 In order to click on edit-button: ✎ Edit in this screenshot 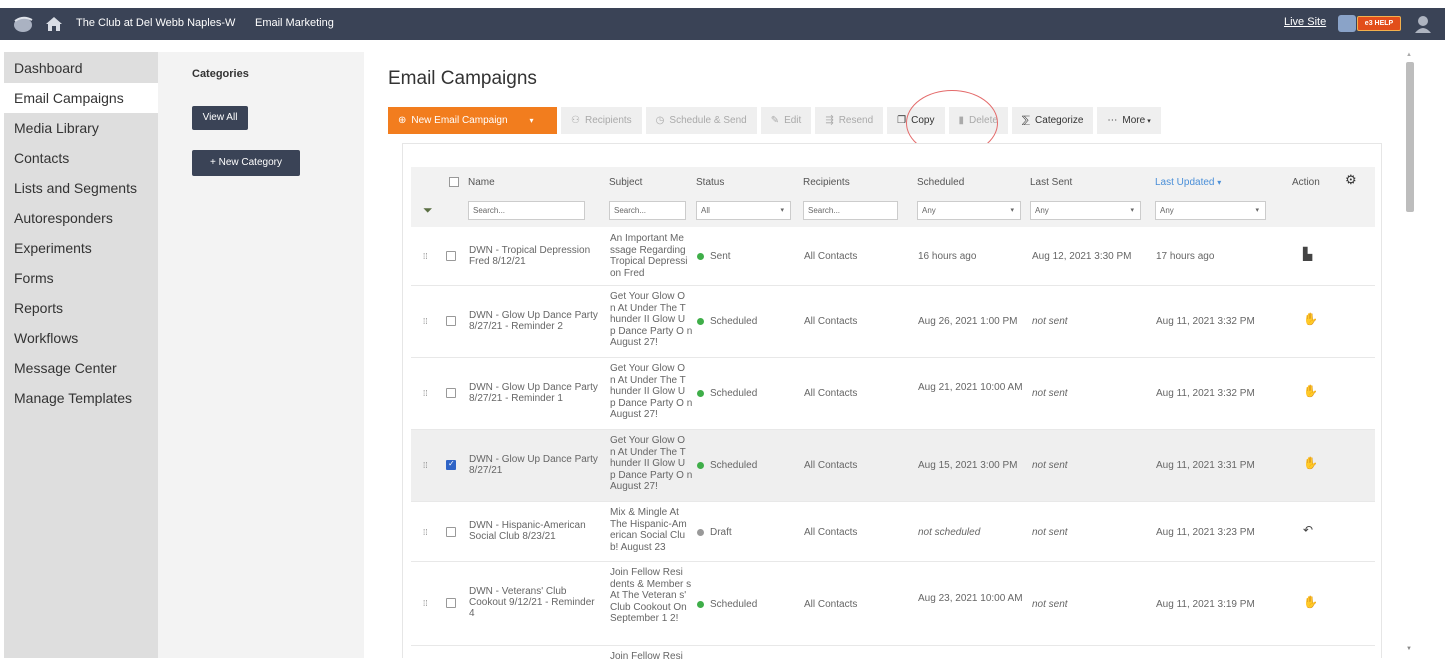, I will do `click(786, 120)`.